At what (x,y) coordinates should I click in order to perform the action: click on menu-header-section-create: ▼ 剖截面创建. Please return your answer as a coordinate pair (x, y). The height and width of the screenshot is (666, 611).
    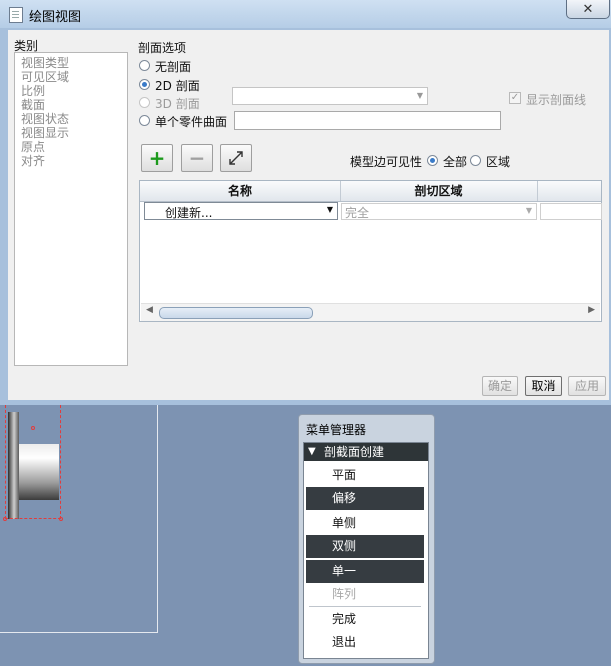
    Looking at the image, I should click on (366, 452).